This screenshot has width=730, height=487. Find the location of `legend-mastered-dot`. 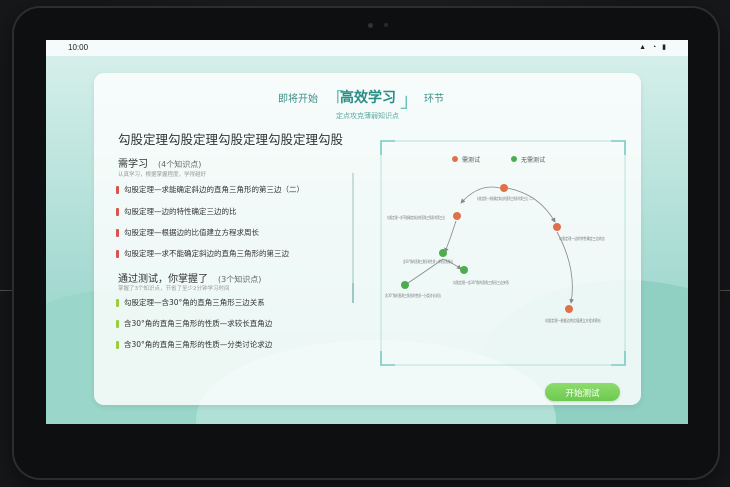

legend-mastered-dot is located at coordinates (514, 159).